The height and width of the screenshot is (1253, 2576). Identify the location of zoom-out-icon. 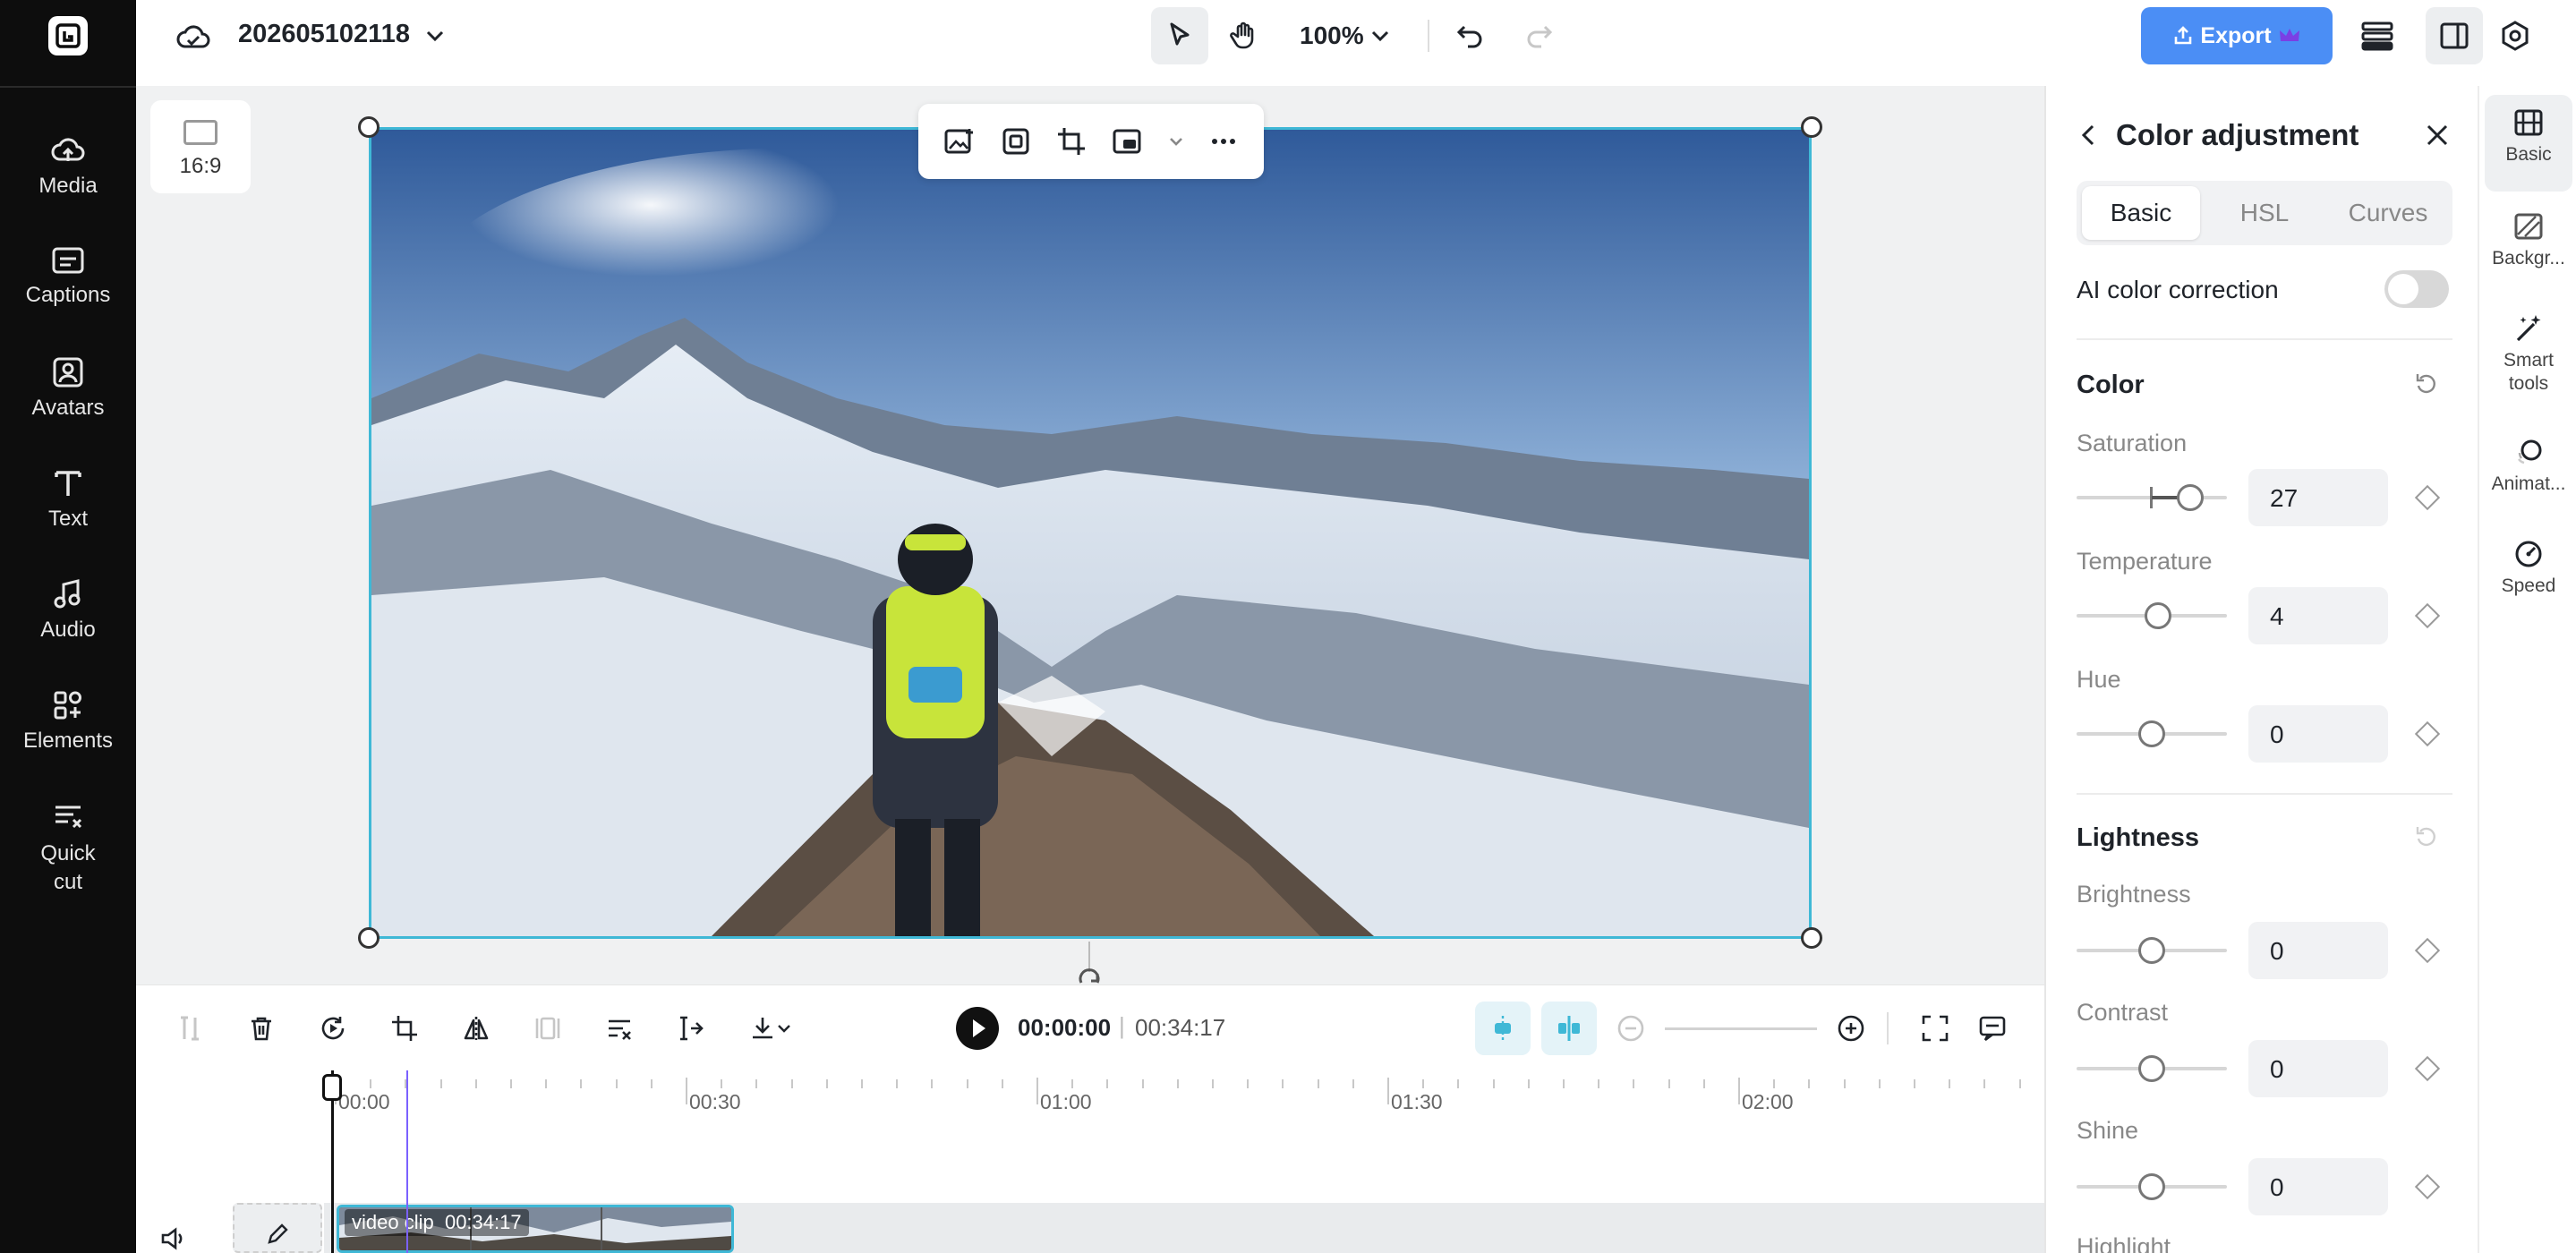
(1631, 1028).